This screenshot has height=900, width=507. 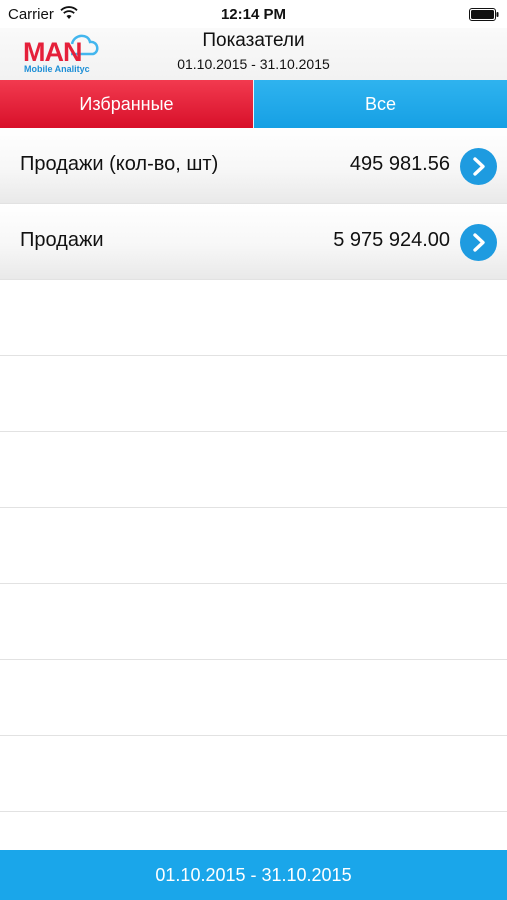 I want to click on list-item-label: Продажи (кол-во, шт), so click(x=119, y=164).